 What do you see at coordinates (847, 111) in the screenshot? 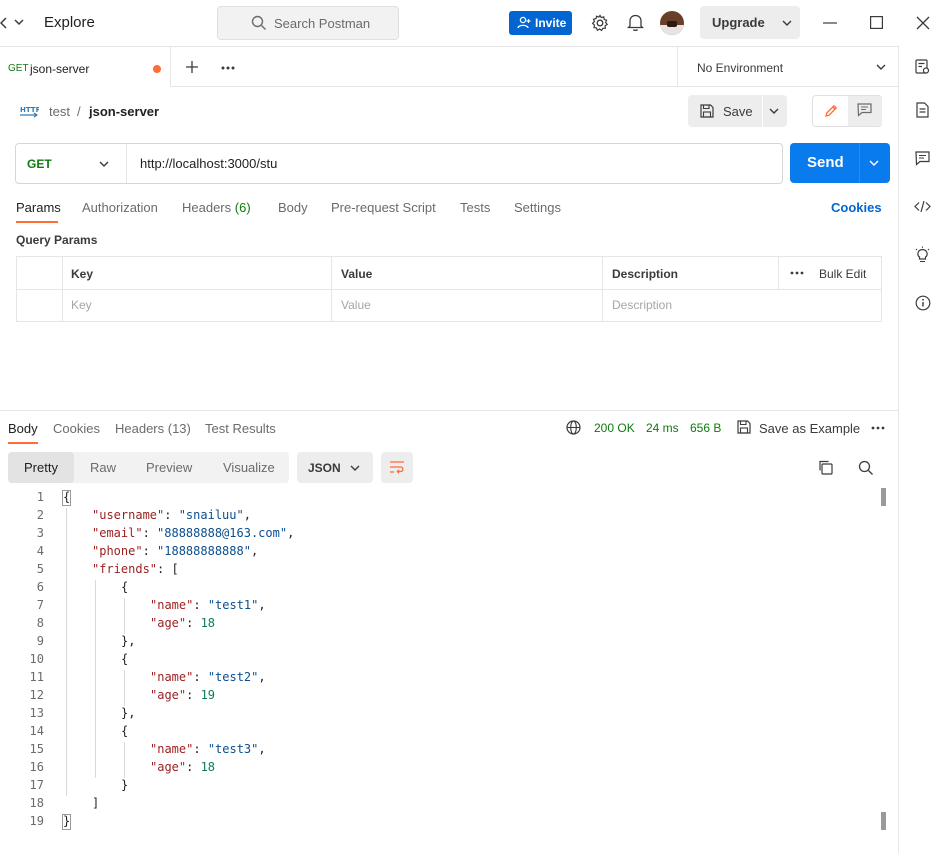
I see `edit-comment-toggle` at bounding box center [847, 111].